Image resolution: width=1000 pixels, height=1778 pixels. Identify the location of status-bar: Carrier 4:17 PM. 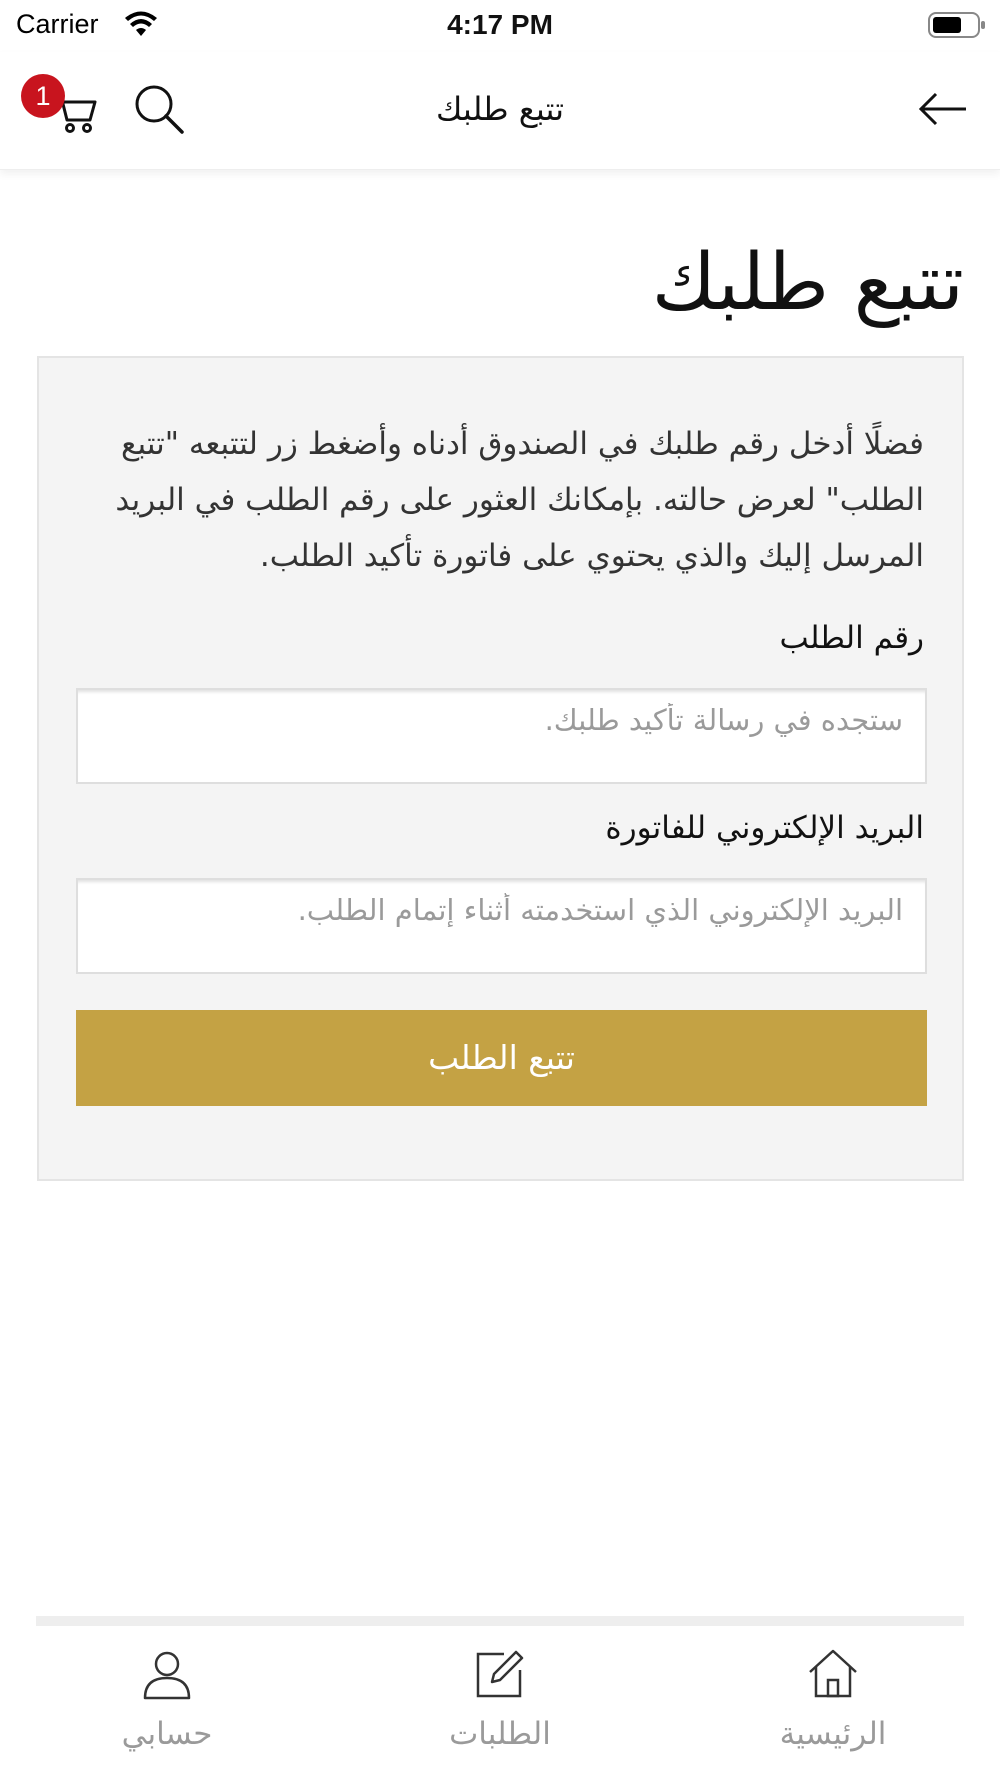
(500, 25).